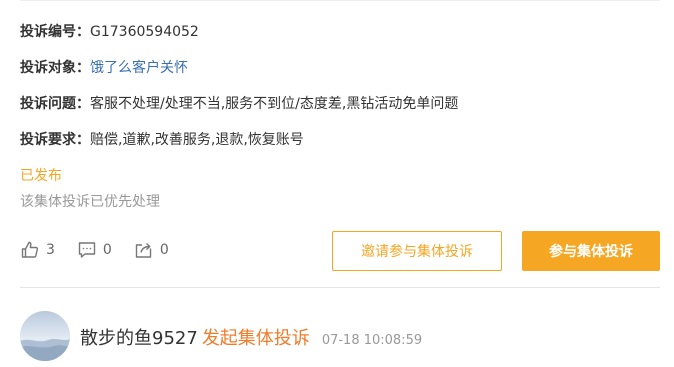 The width and height of the screenshot is (674, 367). I want to click on complaint-request-row: 投诉要求：赔偿,道歉,改善服务,退款,恢复账号, so click(162, 140).